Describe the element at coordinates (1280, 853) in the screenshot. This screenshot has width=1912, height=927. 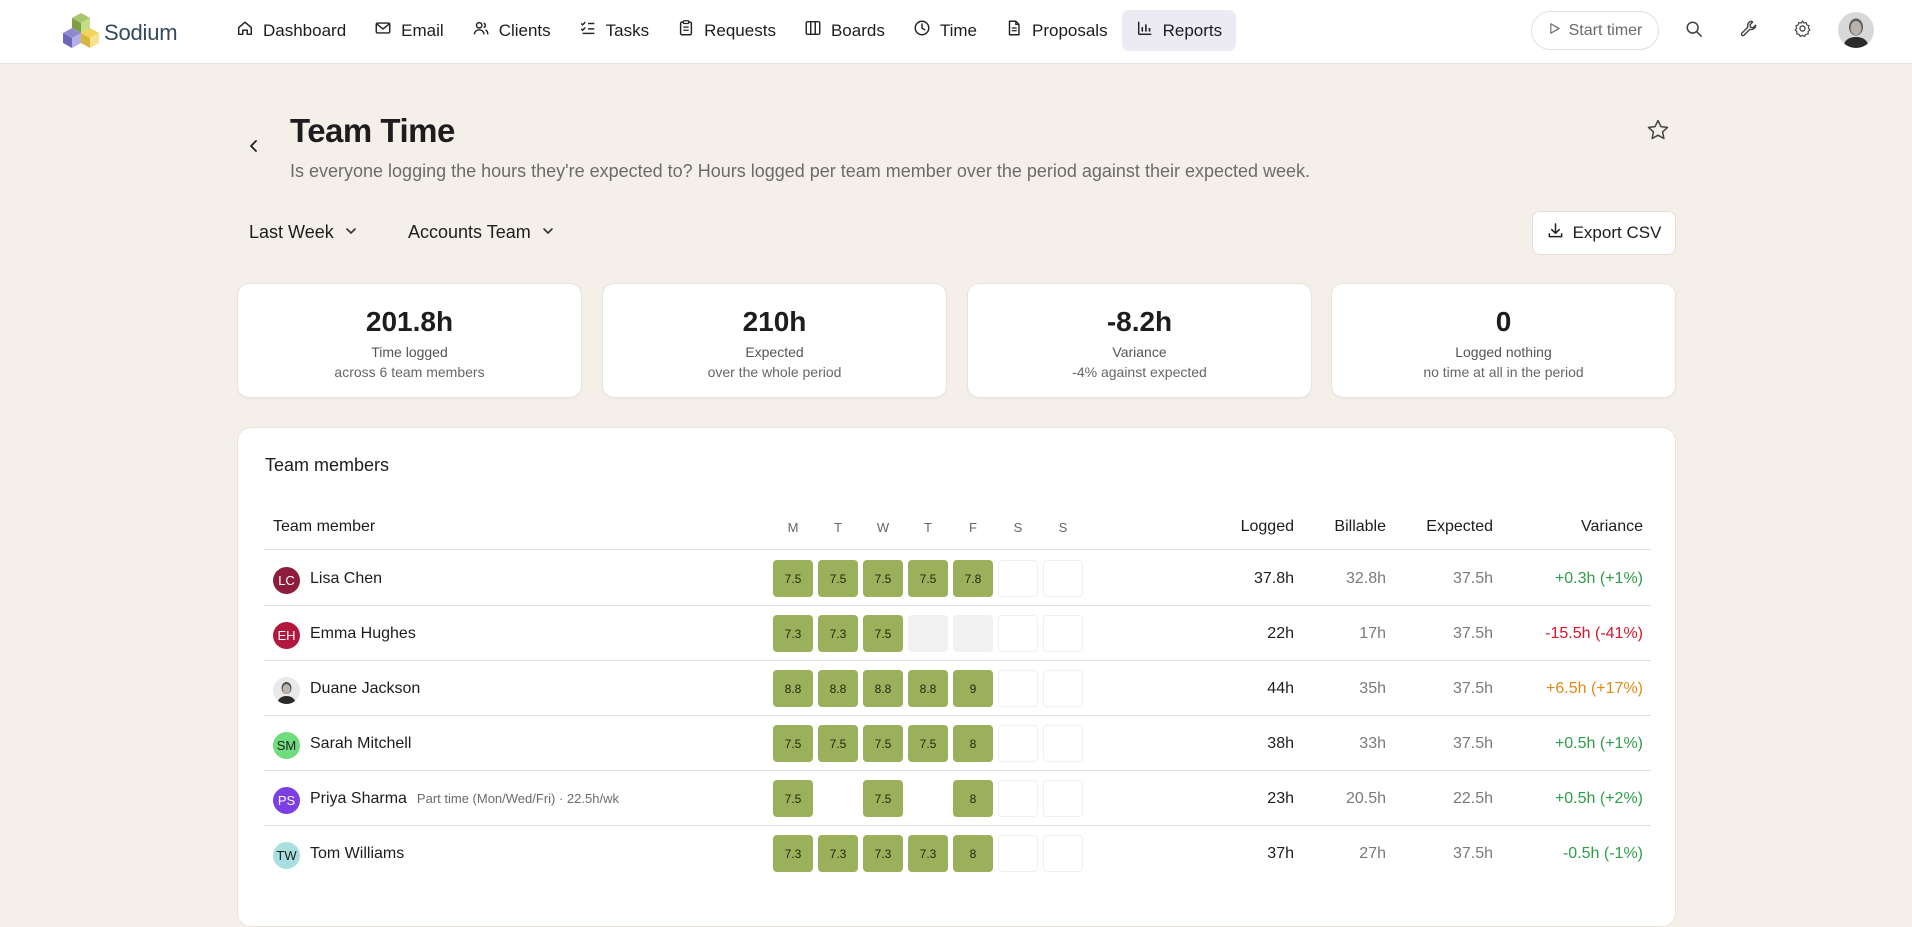
I see `logged-hours: 37h` at that location.